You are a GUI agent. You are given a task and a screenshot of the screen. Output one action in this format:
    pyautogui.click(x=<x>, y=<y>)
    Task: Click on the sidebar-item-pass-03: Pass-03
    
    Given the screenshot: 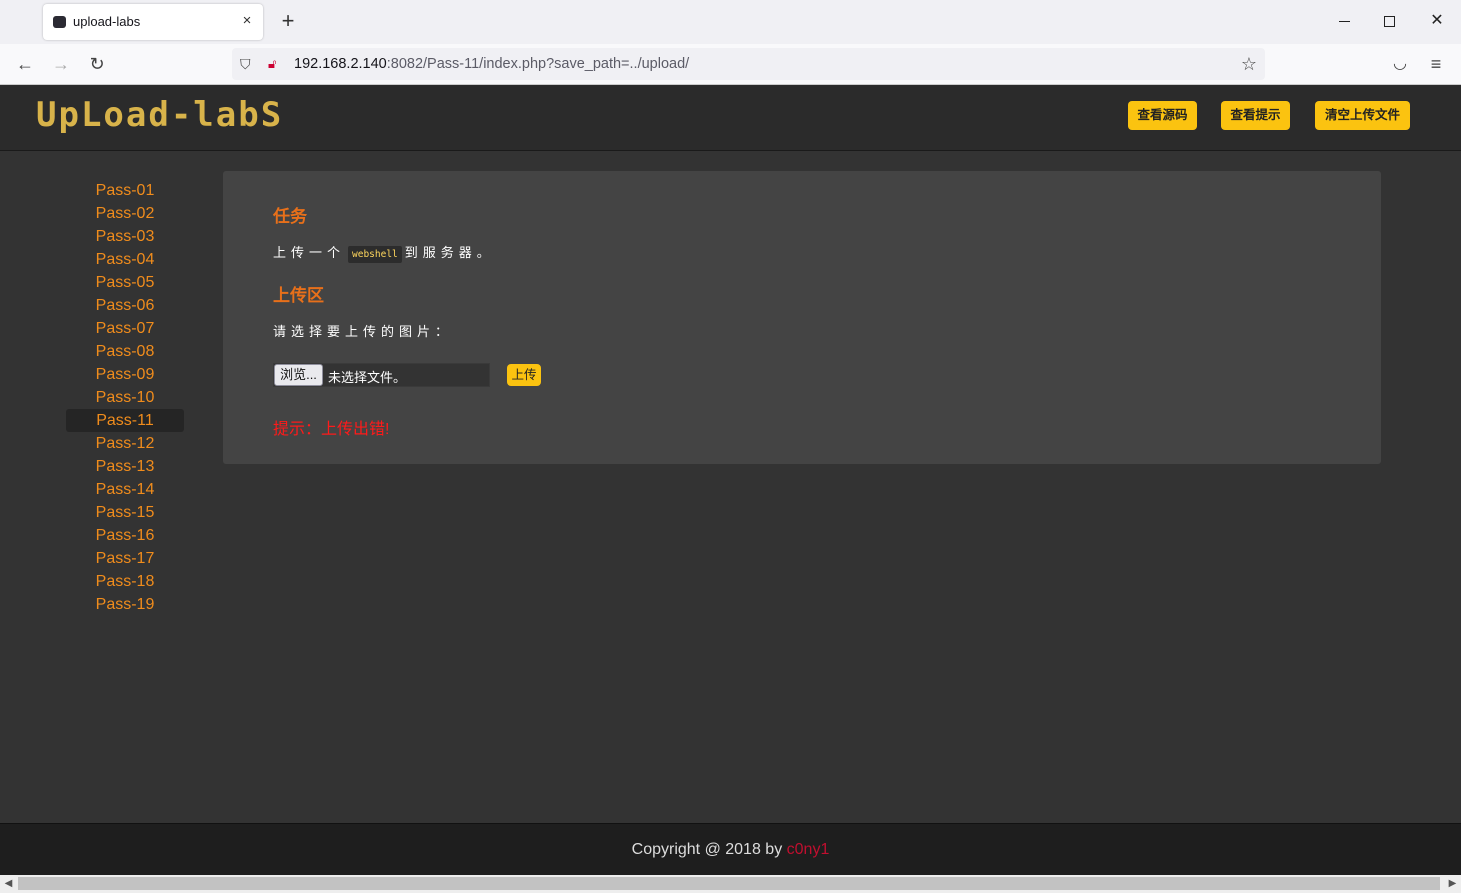 What is the action you would take?
    pyautogui.click(x=125, y=236)
    